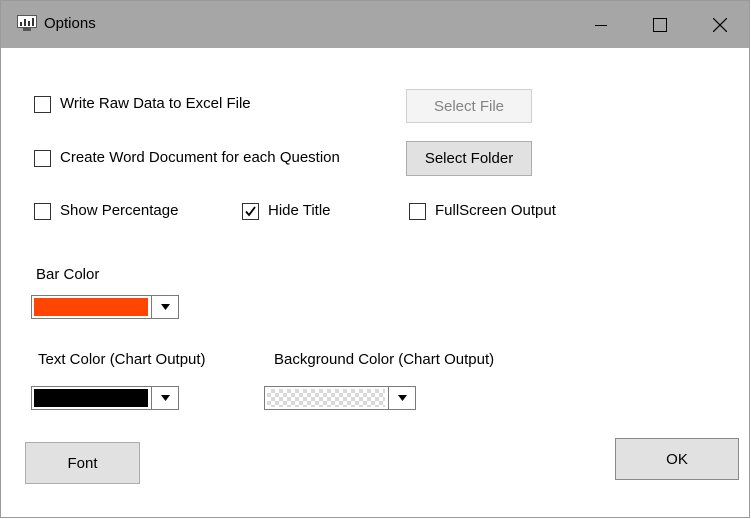  I want to click on maximize-icon, so click(660, 24).